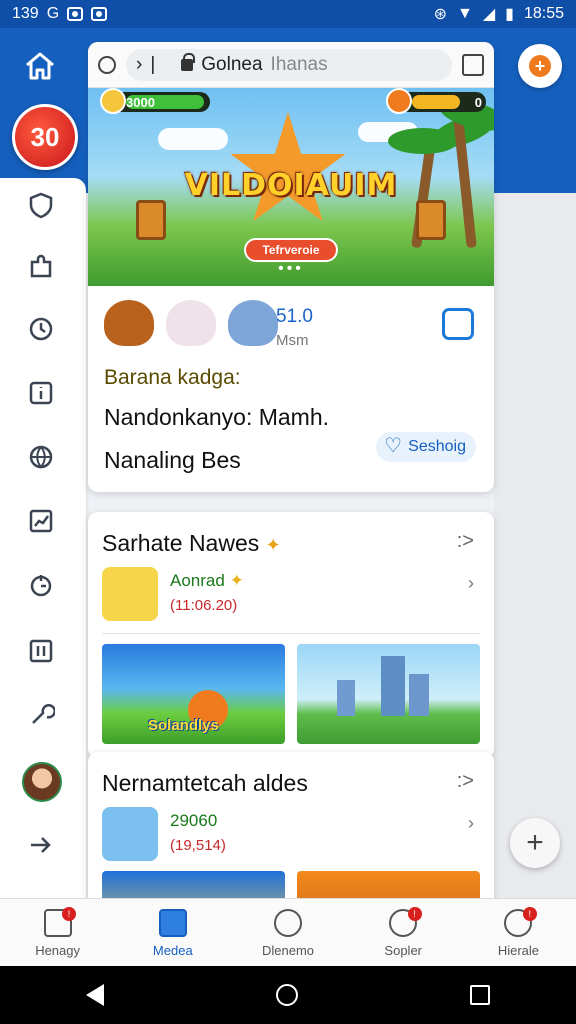 This screenshot has height=1024, width=576. I want to click on game-badge-icon: 30, so click(45, 137).